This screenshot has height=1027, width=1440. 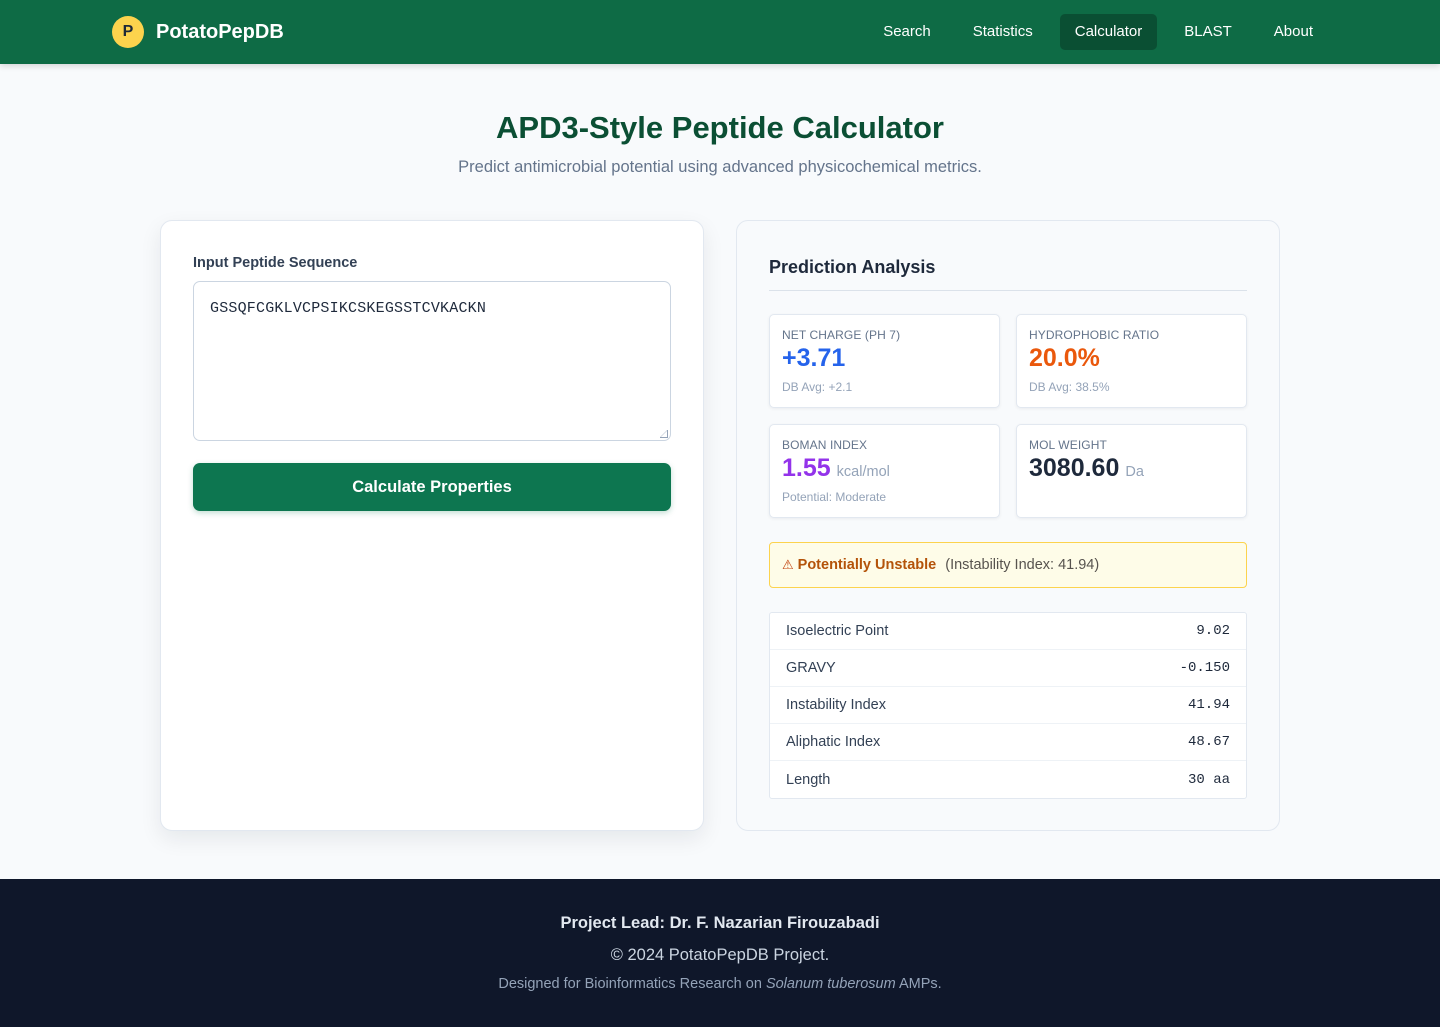 I want to click on table-row: GRAVY -0.150, so click(x=1008, y=668).